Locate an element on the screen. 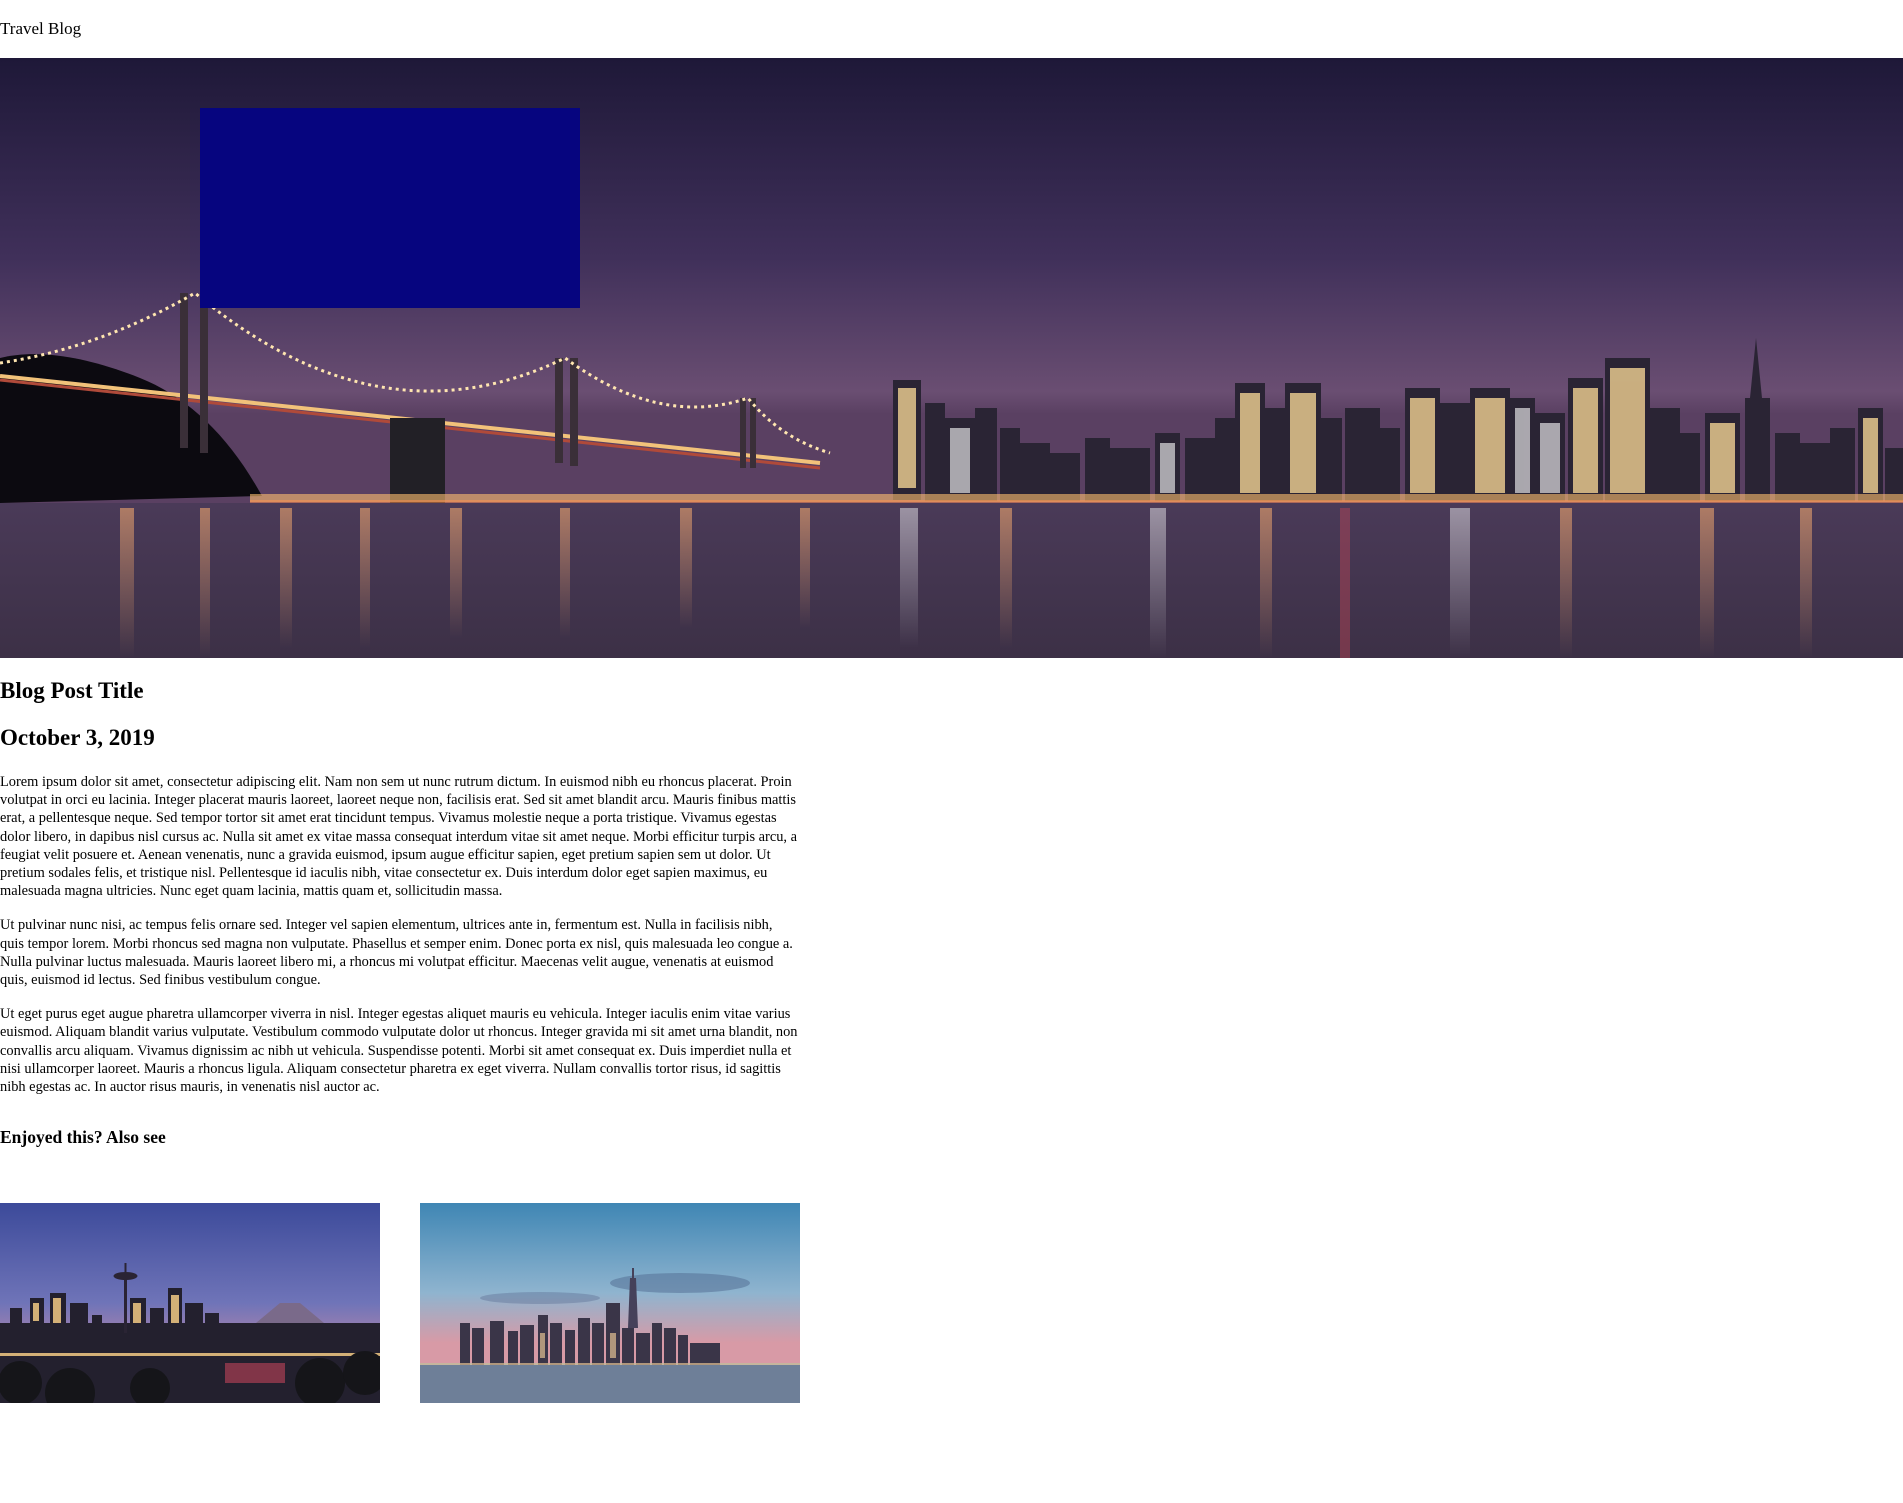 The image size is (1903, 1503). overlay-box is located at coordinates (390, 208).